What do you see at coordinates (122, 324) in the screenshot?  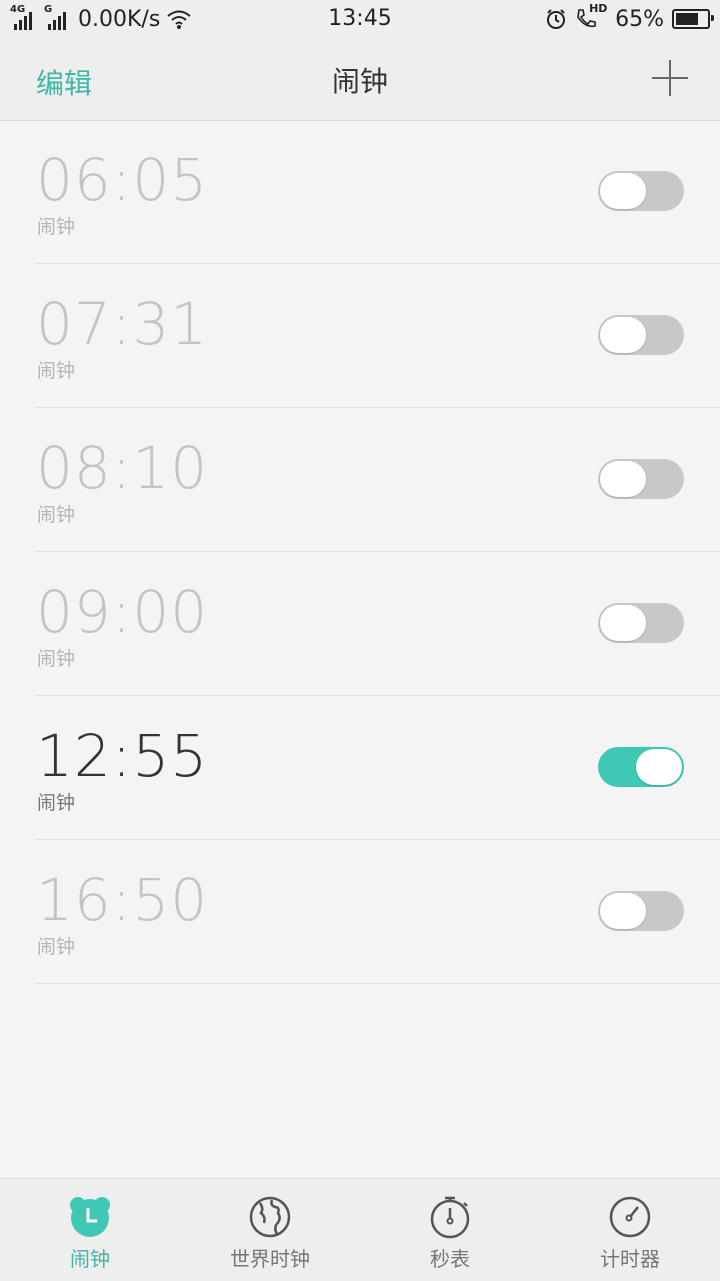 I see `alarm-time: 07:31` at bounding box center [122, 324].